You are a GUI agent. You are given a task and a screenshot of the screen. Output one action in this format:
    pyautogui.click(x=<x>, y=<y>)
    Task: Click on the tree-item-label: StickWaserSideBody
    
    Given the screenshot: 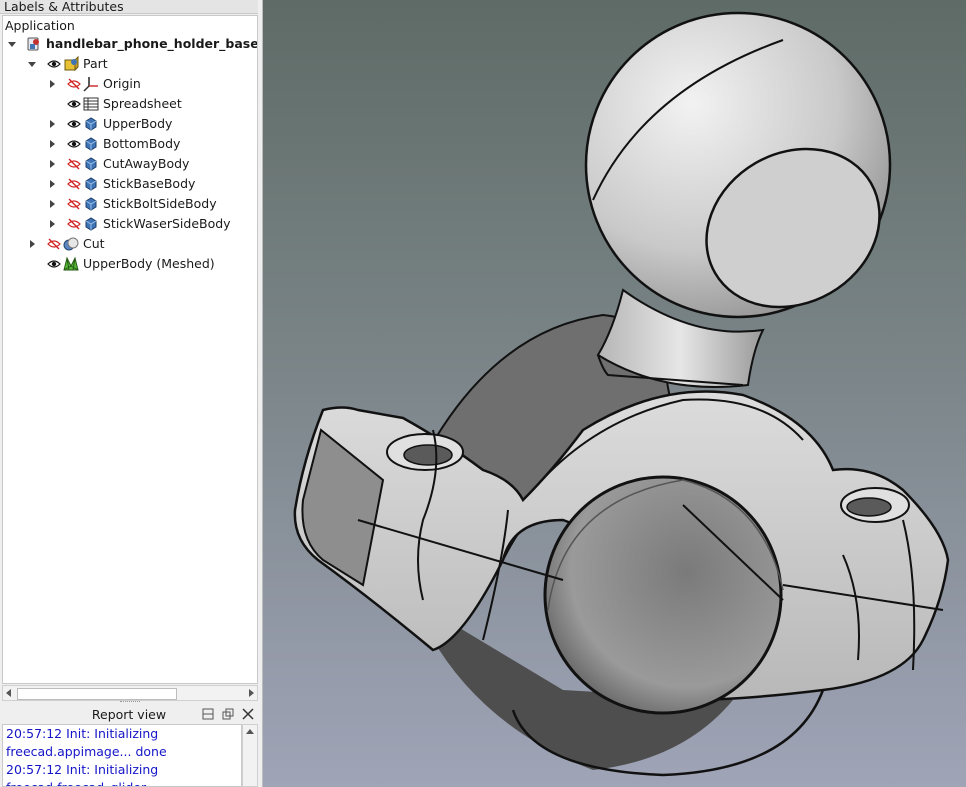 What is the action you would take?
    pyautogui.click(x=167, y=223)
    